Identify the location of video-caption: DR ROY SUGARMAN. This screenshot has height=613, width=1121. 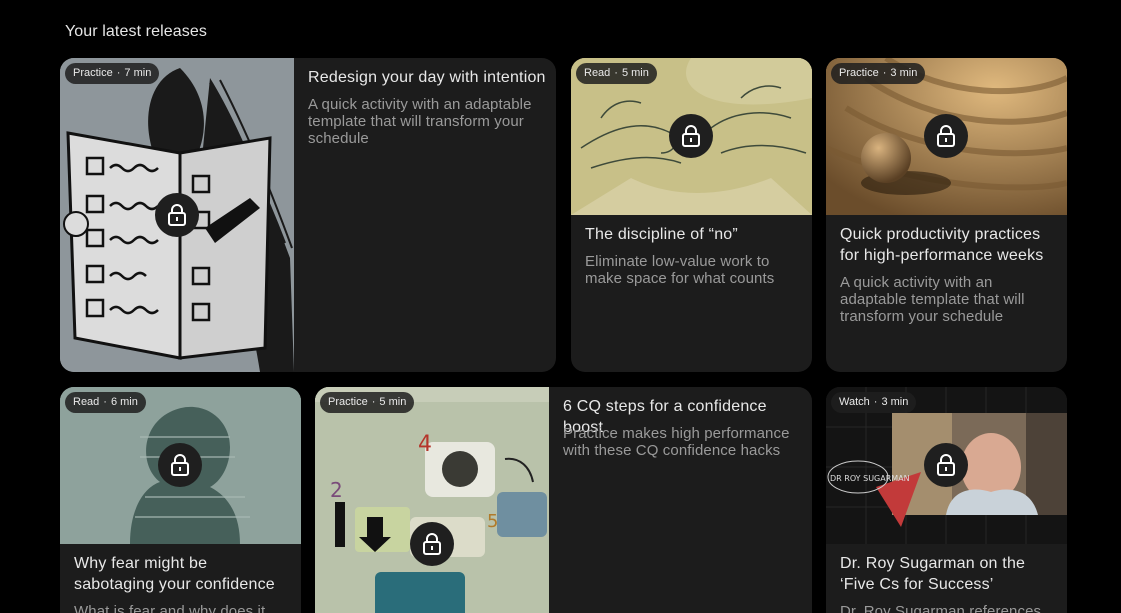
(870, 478).